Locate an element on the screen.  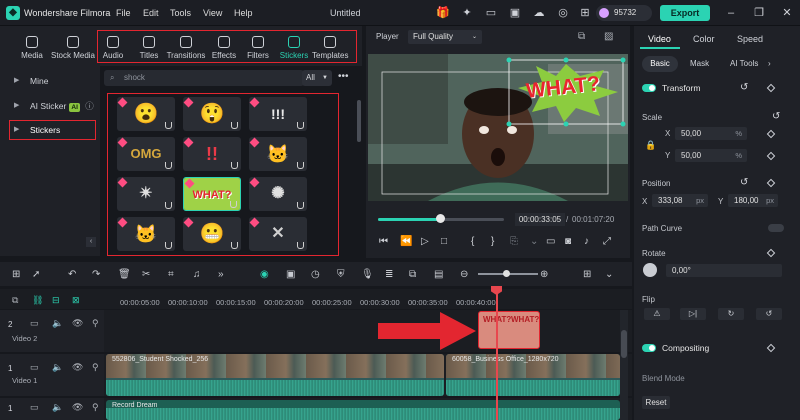
headset-icon: ◎ is located at coordinates (563, 13).